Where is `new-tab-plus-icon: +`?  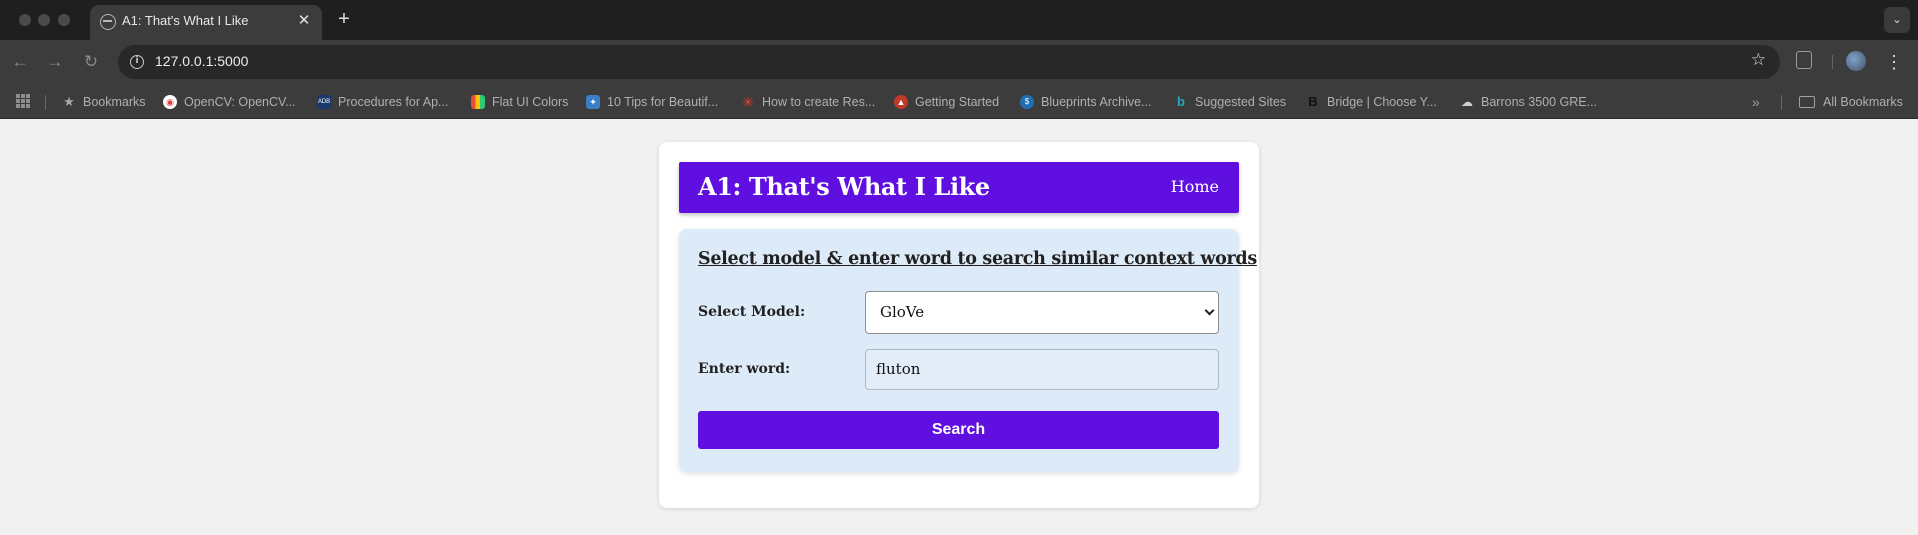 new-tab-plus-icon: + is located at coordinates (344, 20).